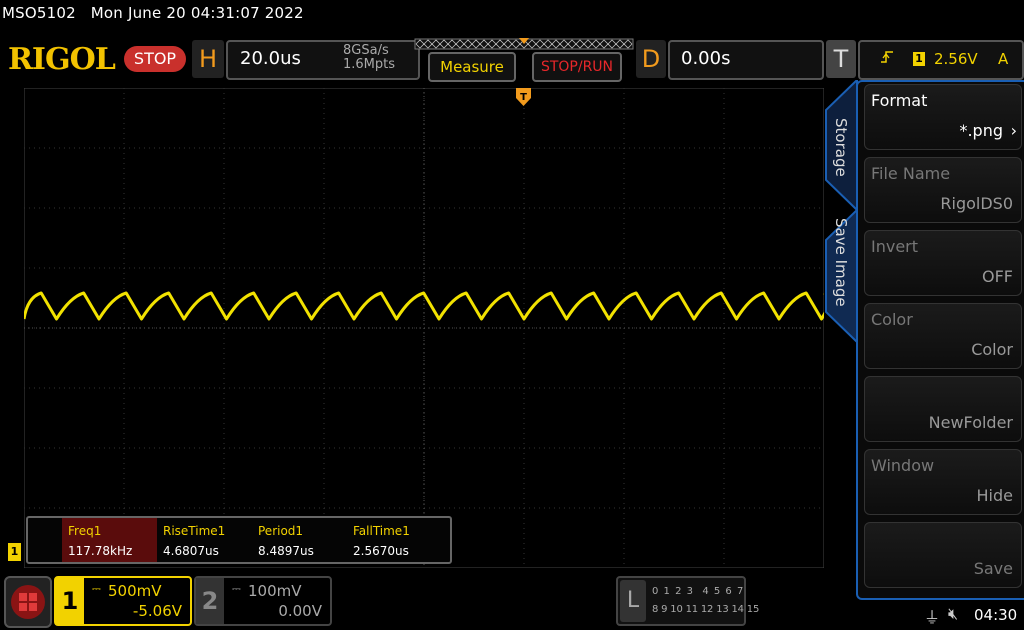 This screenshot has width=1024, height=630. I want to click on menu-item-color: Color Color, so click(943, 336).